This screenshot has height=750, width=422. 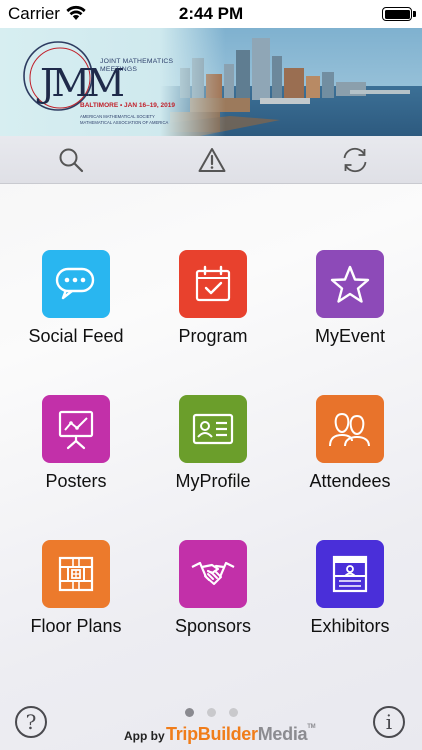 I want to click on search-icon, so click(x=71, y=160).